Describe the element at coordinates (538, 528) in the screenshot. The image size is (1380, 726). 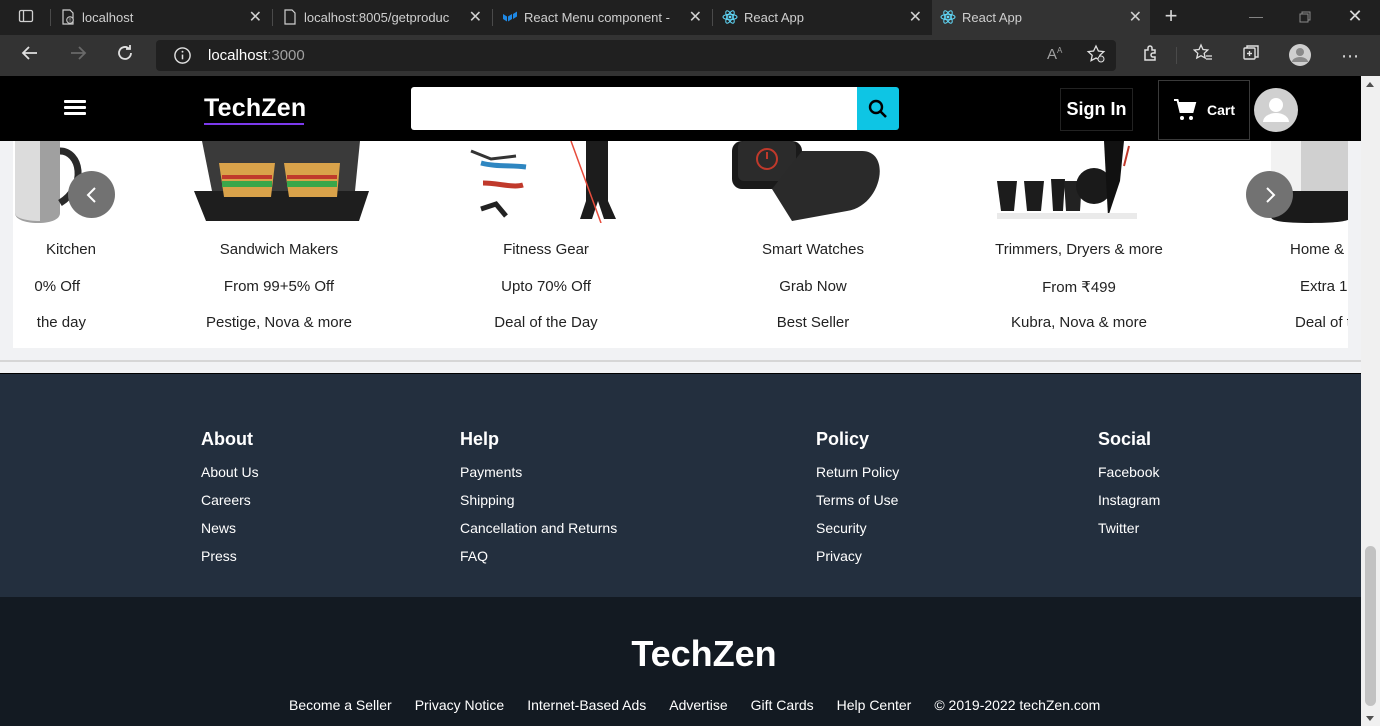
I see `footer-link: Cancellation and Returns` at that location.